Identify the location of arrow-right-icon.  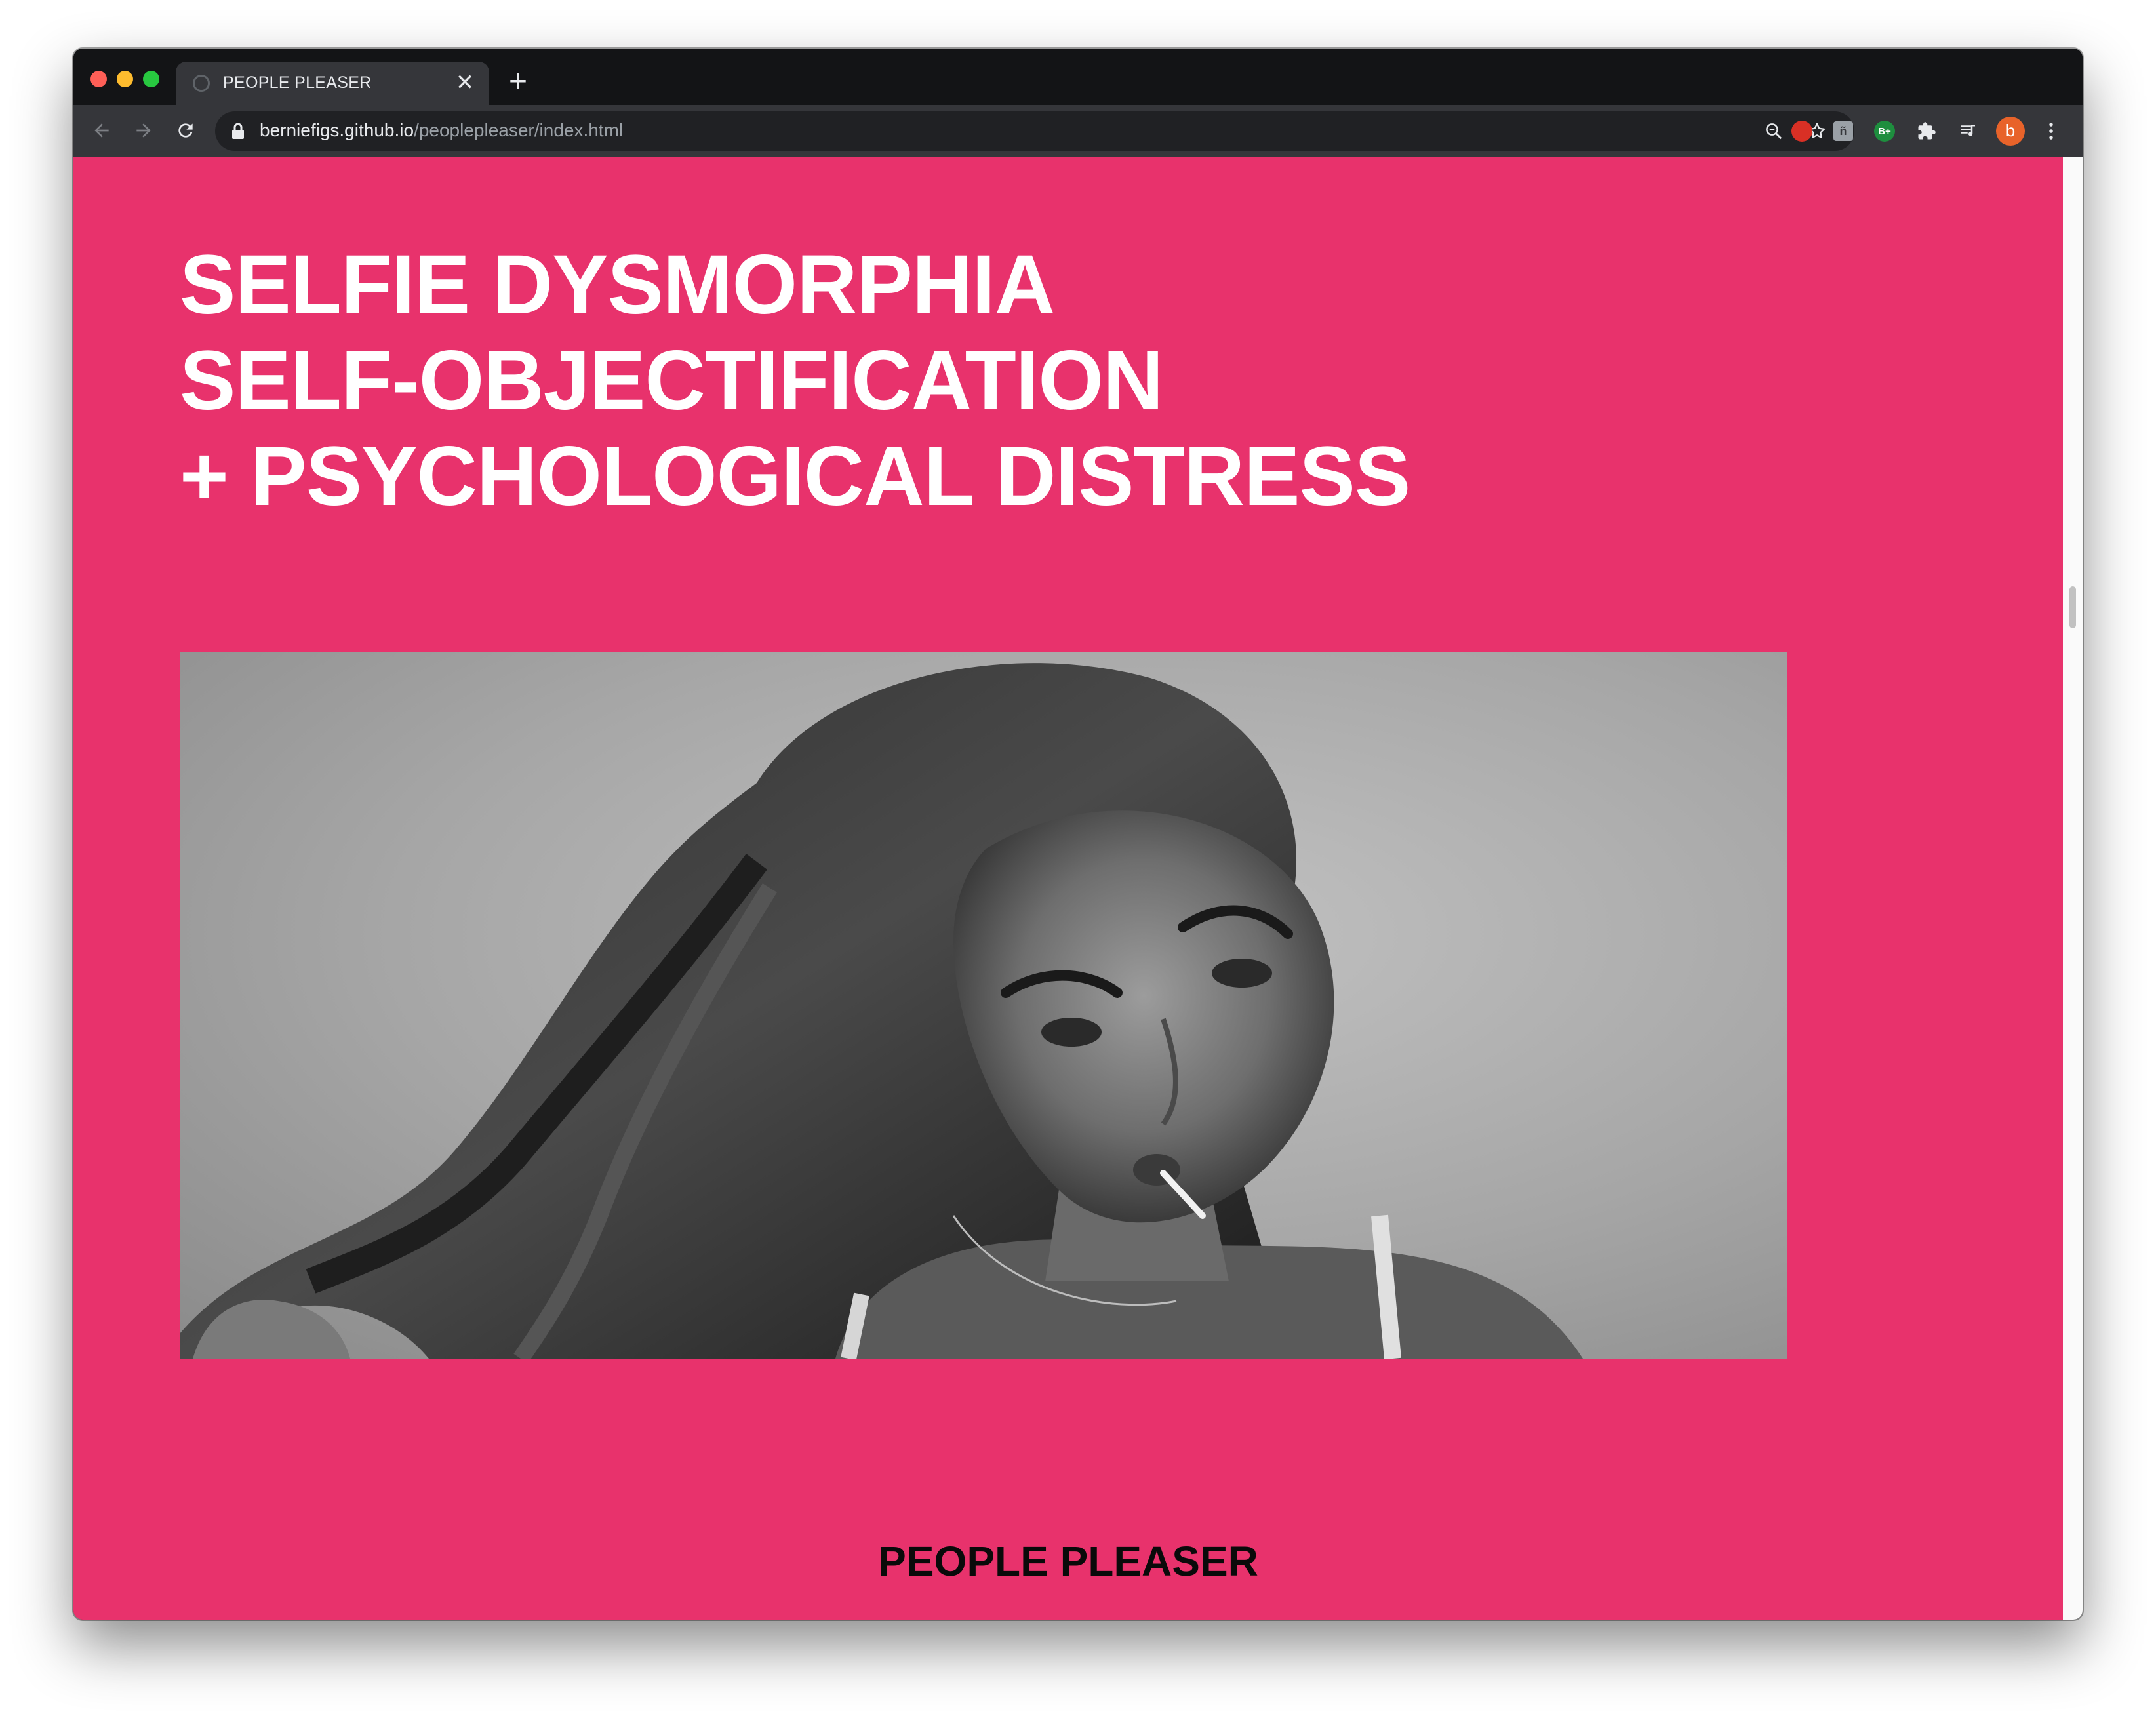
(143, 130).